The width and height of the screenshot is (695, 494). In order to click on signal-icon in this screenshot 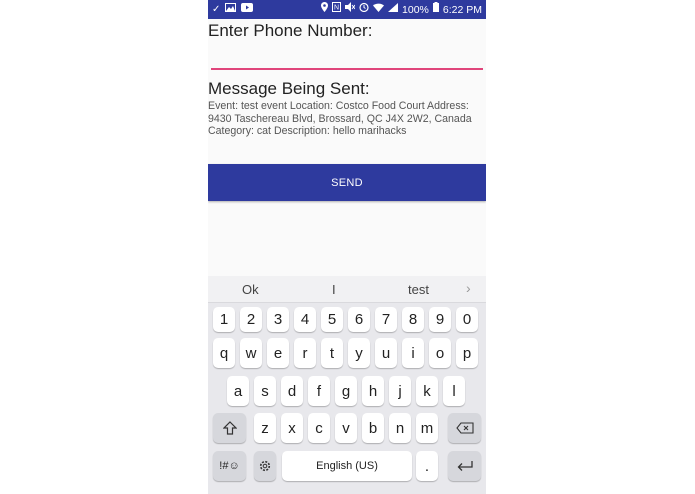, I will do `click(393, 9)`.